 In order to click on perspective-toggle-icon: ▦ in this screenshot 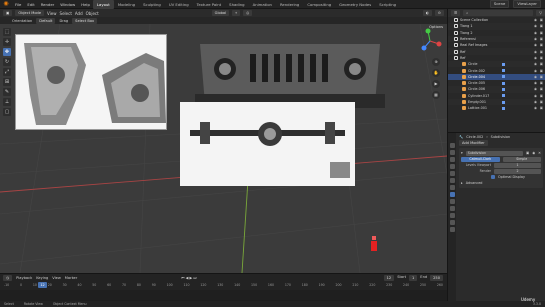, I will do `click(436, 95)`.